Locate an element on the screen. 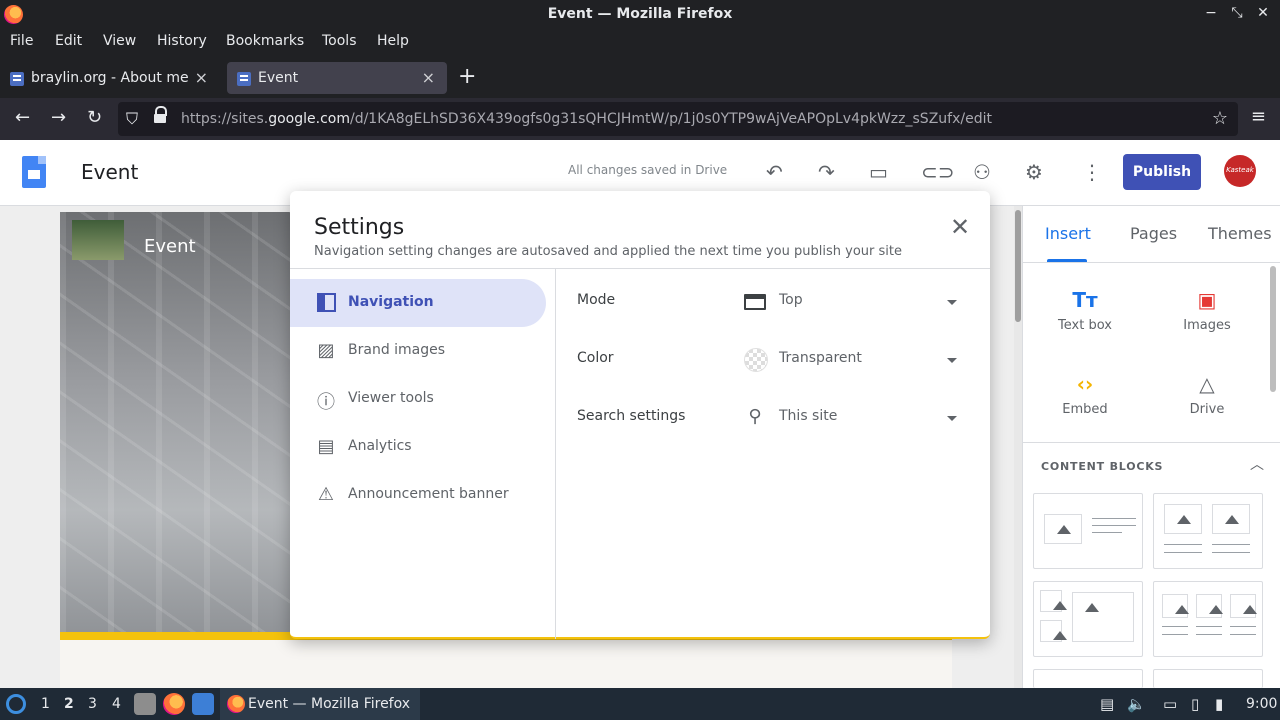  publish-button: Publish is located at coordinates (1162, 172).